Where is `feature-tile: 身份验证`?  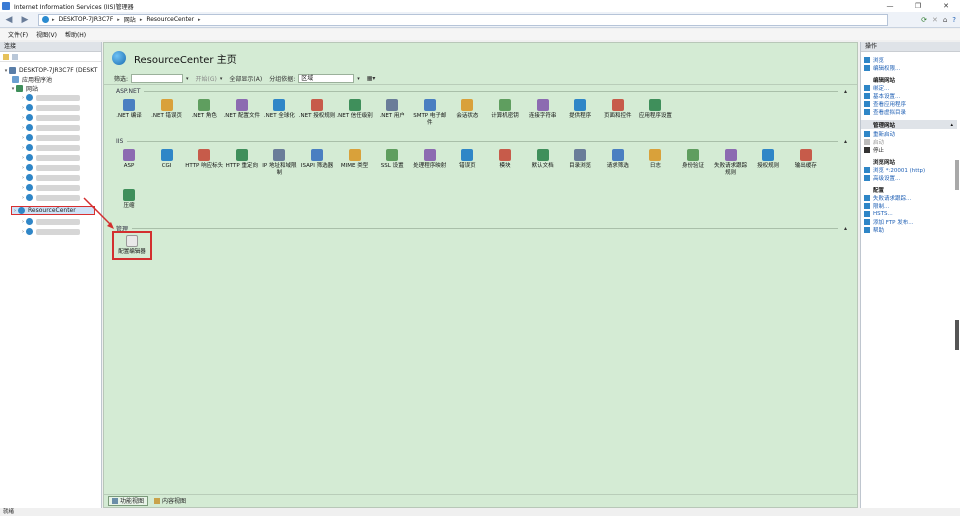 feature-tile: 身份验证 is located at coordinates (693, 159).